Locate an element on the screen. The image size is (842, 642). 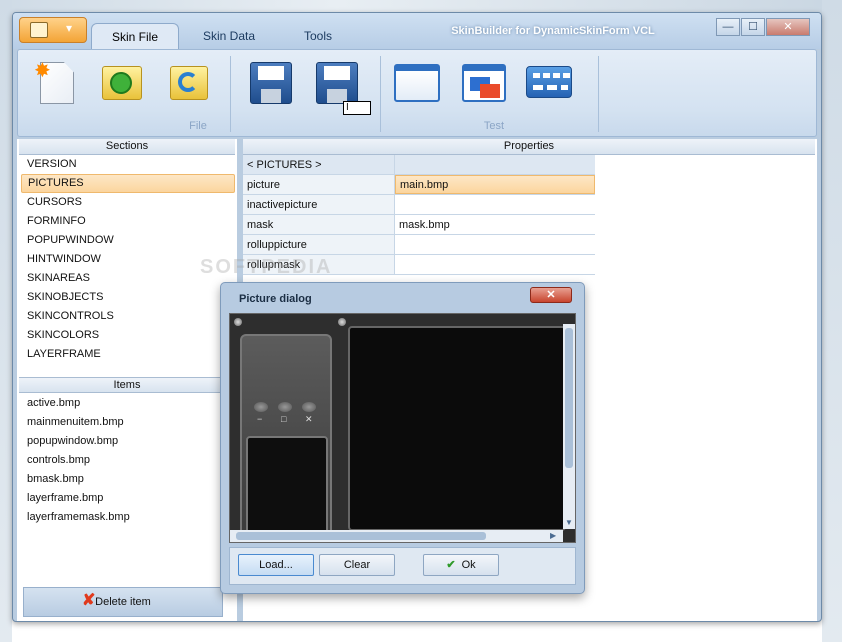
open-skin-button is located at coordinates (122, 84).